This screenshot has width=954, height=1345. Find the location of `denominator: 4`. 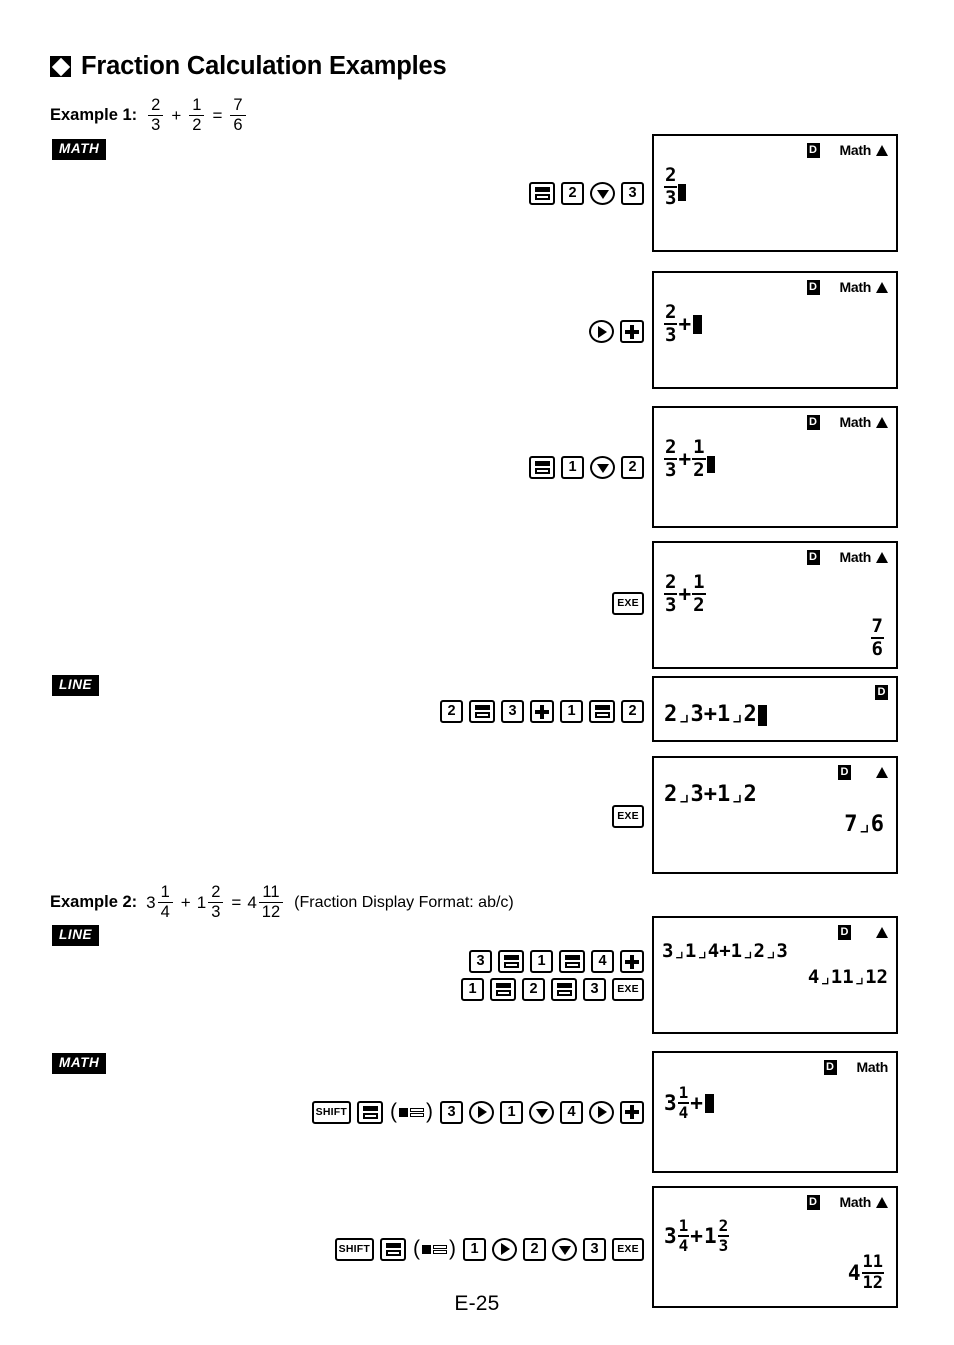

denominator: 4 is located at coordinates (683, 1112).